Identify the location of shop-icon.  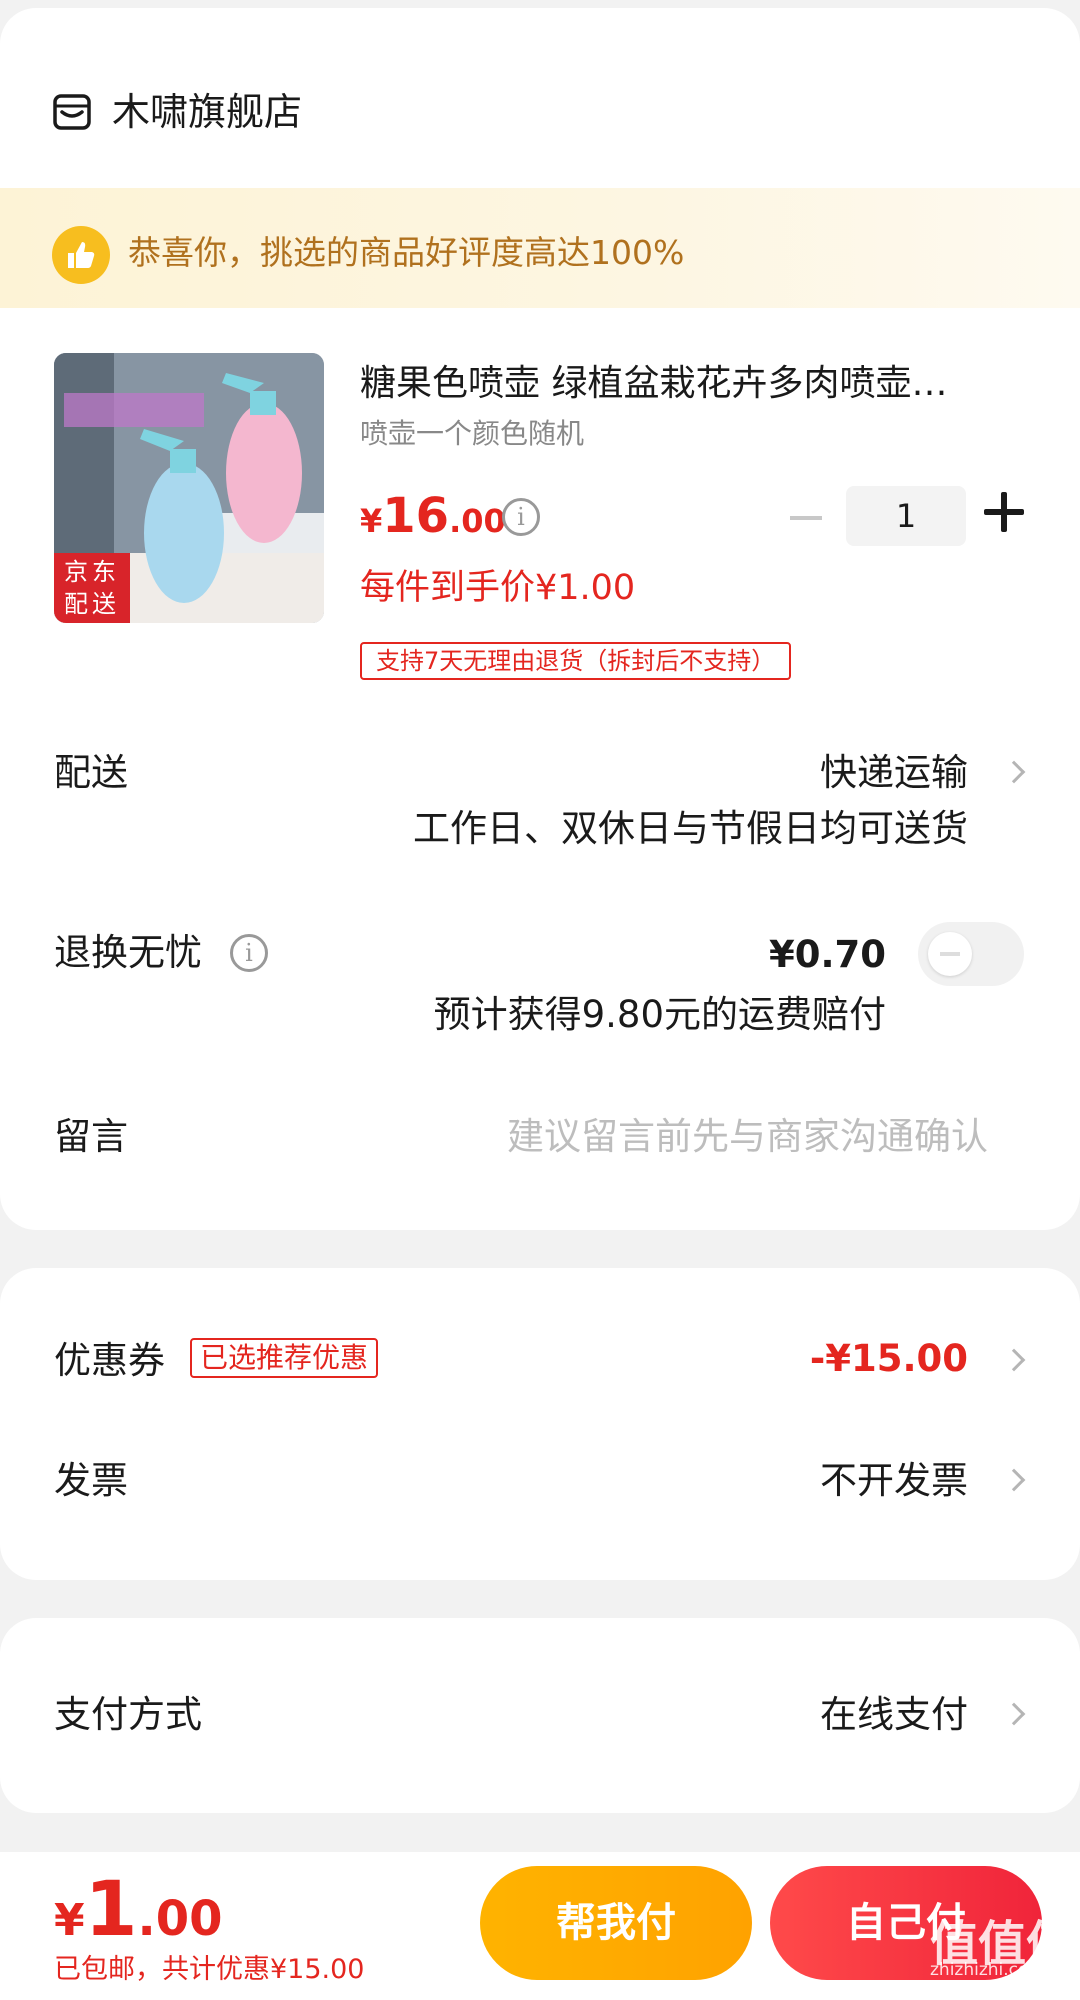
(72, 112).